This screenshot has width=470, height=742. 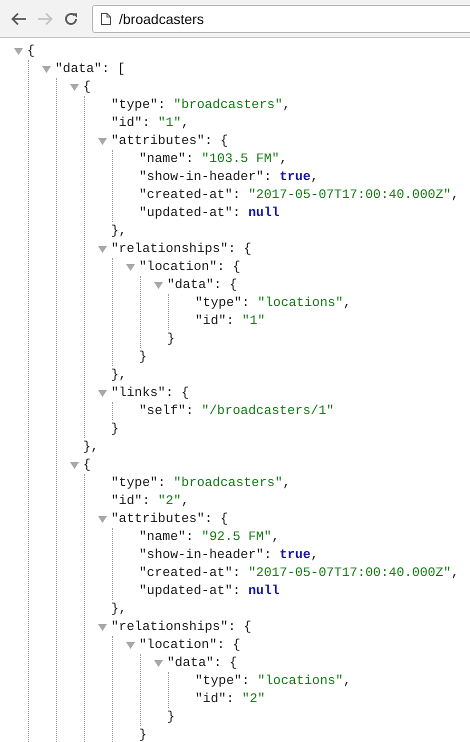 I want to click on code-line: "self": "/broadcasters/1", so click(x=236, y=411).